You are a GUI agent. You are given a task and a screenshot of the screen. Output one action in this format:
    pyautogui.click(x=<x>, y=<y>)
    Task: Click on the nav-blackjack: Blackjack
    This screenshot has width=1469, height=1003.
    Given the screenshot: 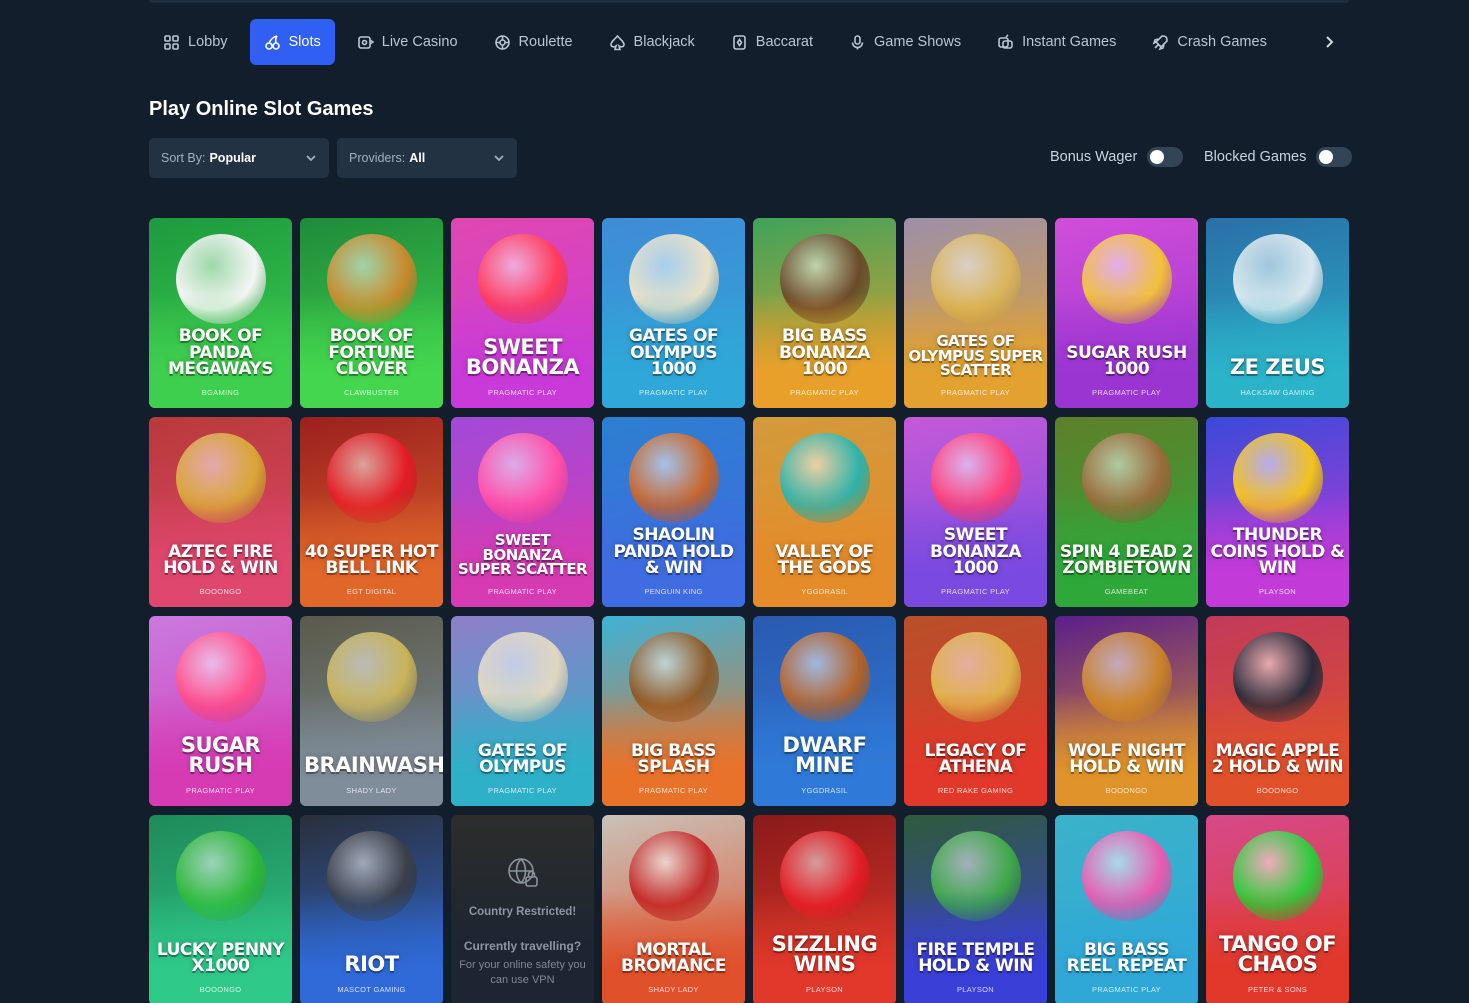 What is the action you would take?
    pyautogui.click(x=652, y=42)
    